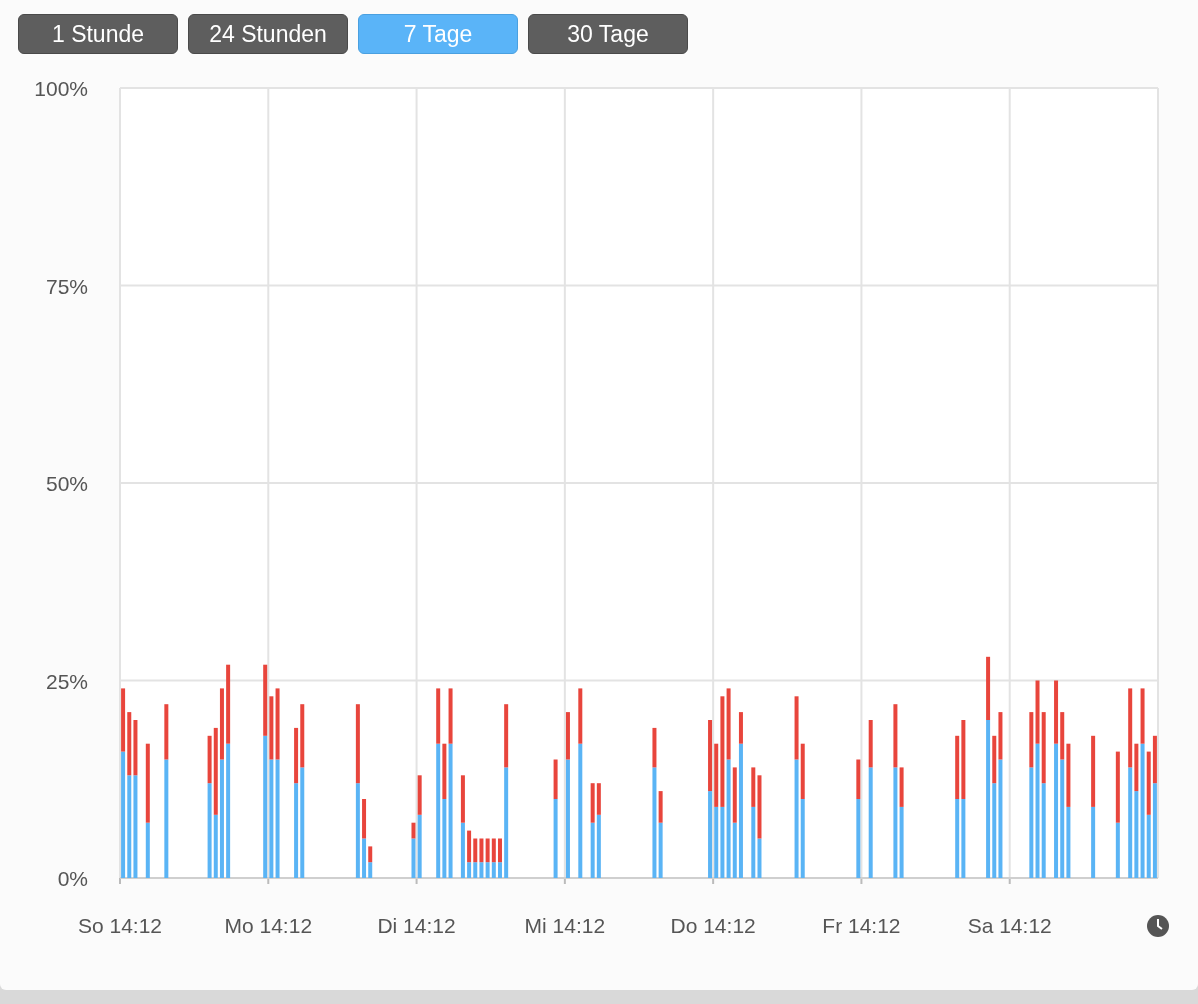 Image resolution: width=1198 pixels, height=1004 pixels. Describe the element at coordinates (713, 925) in the screenshot. I see `axis-label: Do 14:12` at that location.